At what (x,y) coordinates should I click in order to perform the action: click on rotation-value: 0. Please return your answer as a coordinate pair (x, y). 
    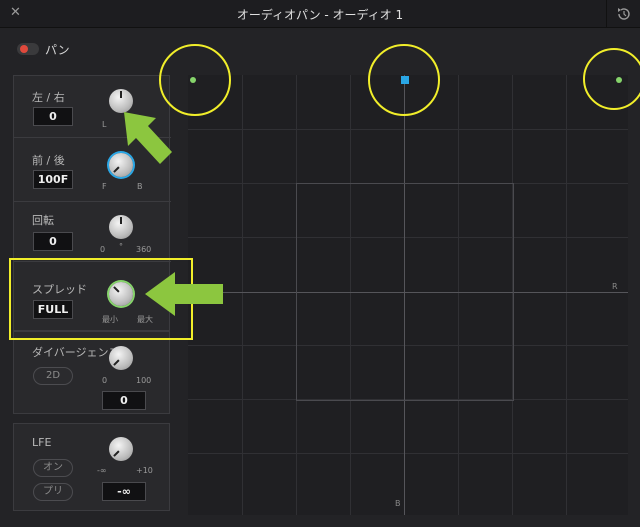
    Looking at the image, I should click on (53, 241).